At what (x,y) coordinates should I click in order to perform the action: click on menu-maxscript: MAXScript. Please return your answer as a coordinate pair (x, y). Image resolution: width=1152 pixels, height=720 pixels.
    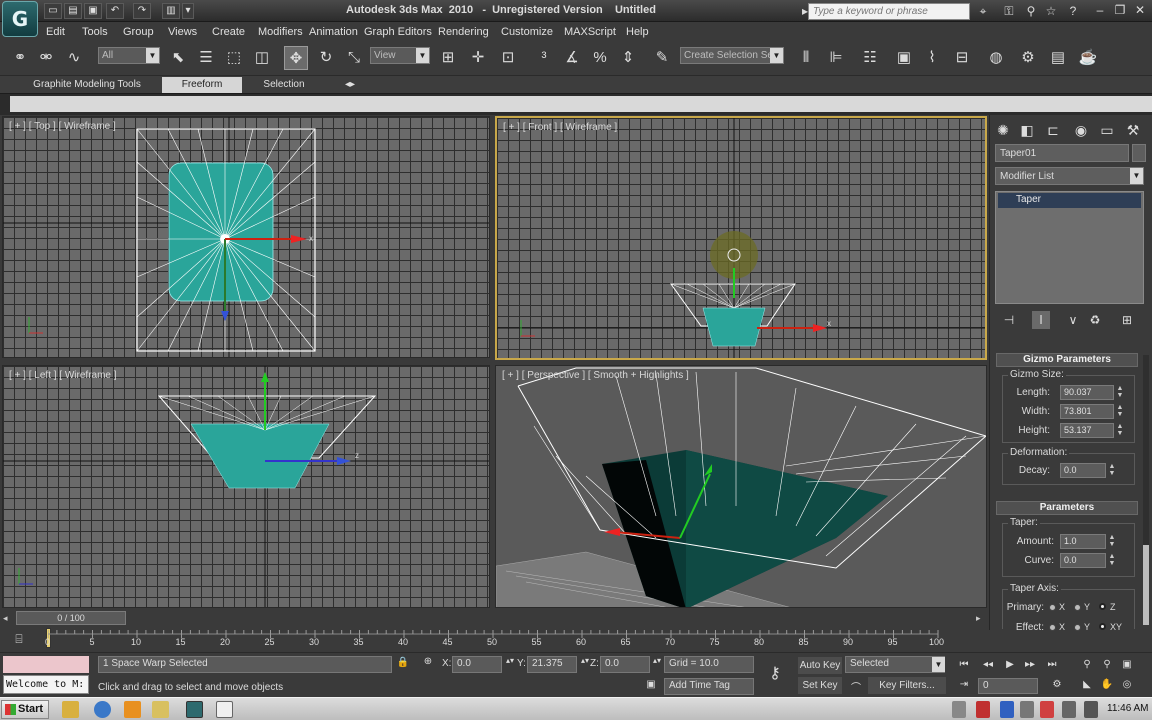
    Looking at the image, I should click on (590, 32).